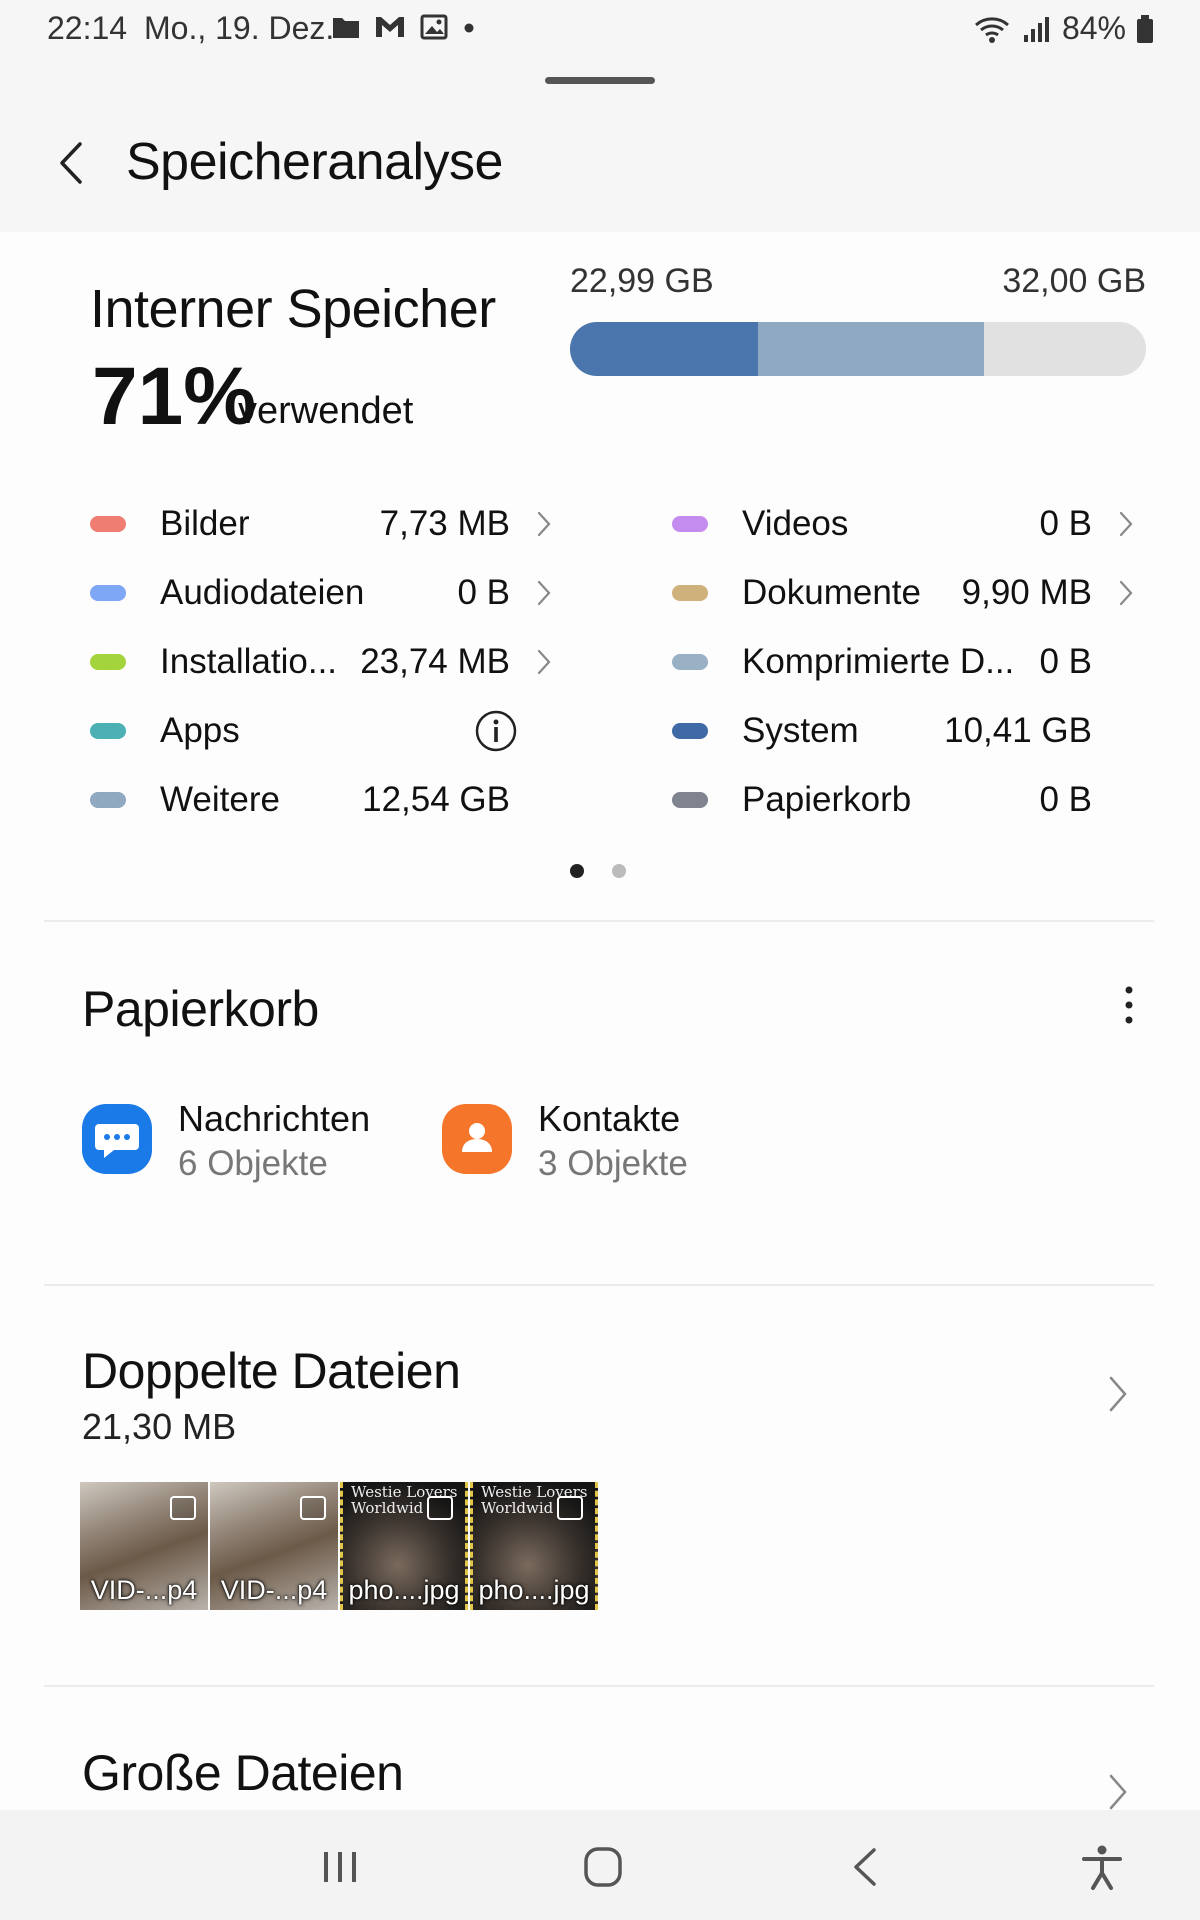 The image size is (1200, 1920). I want to click on gallery-icon, so click(434, 27).